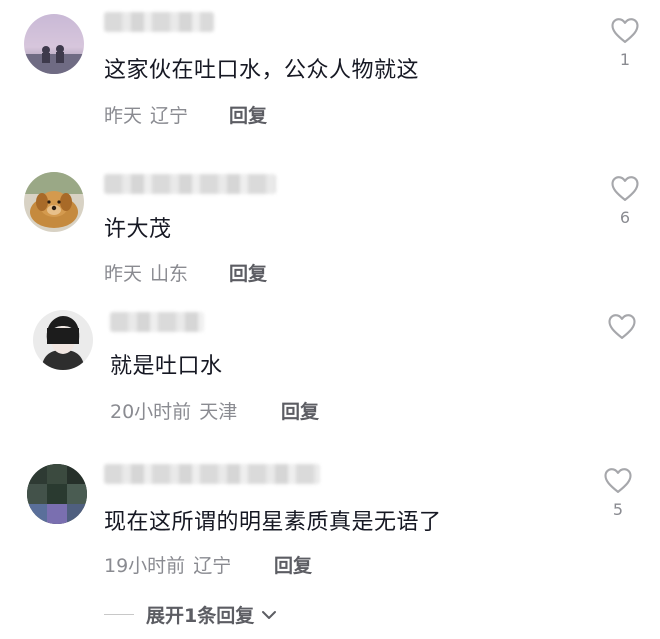 This screenshot has width=660, height=639. I want to click on chevron-down-icon, so click(269, 614).